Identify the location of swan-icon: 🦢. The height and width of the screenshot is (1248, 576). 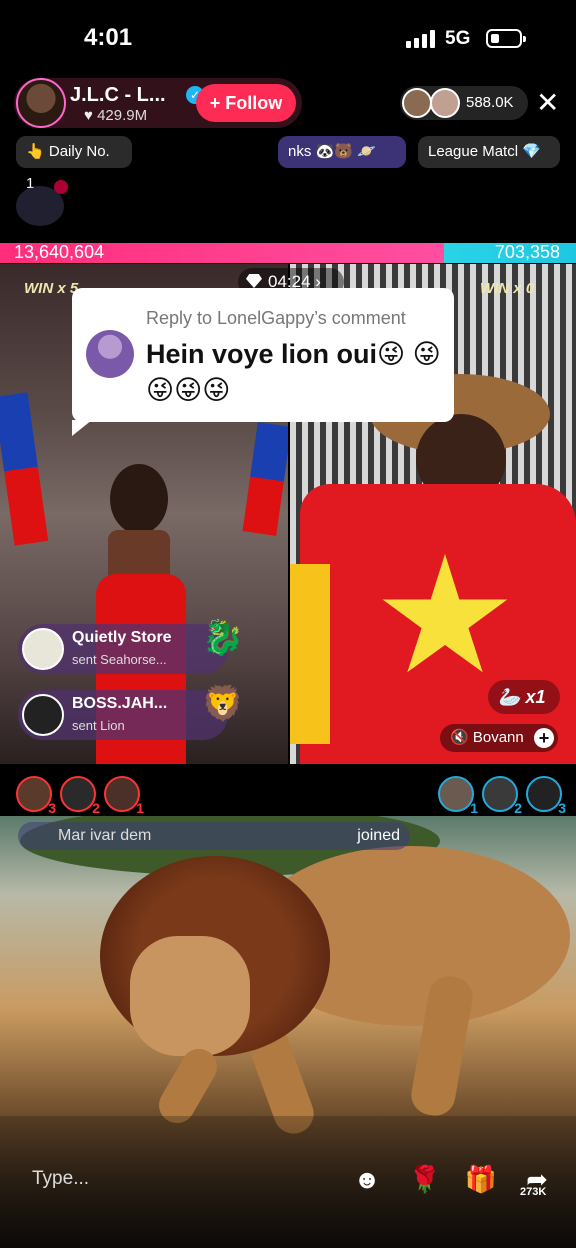
(509, 697).